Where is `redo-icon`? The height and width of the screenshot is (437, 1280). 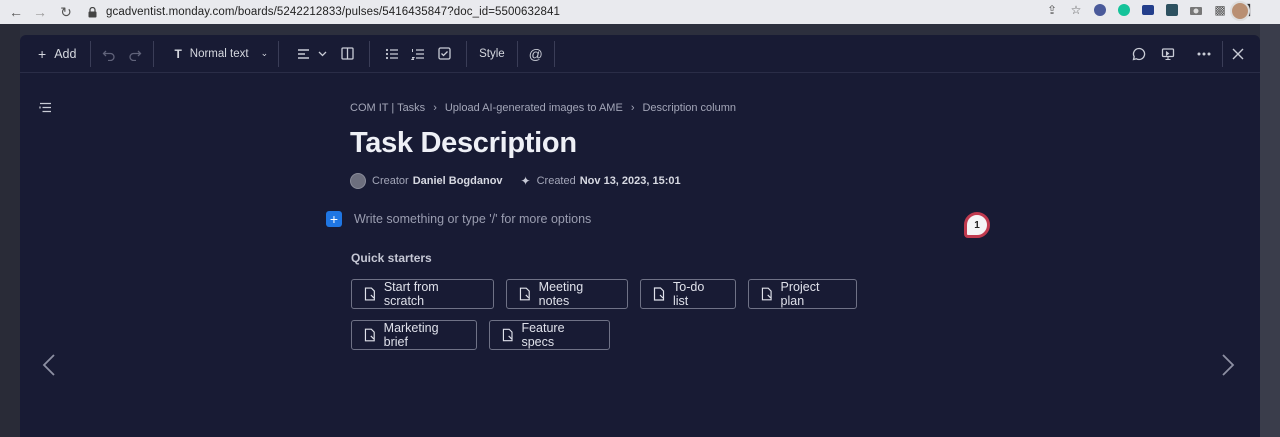
redo-icon is located at coordinates (135, 54).